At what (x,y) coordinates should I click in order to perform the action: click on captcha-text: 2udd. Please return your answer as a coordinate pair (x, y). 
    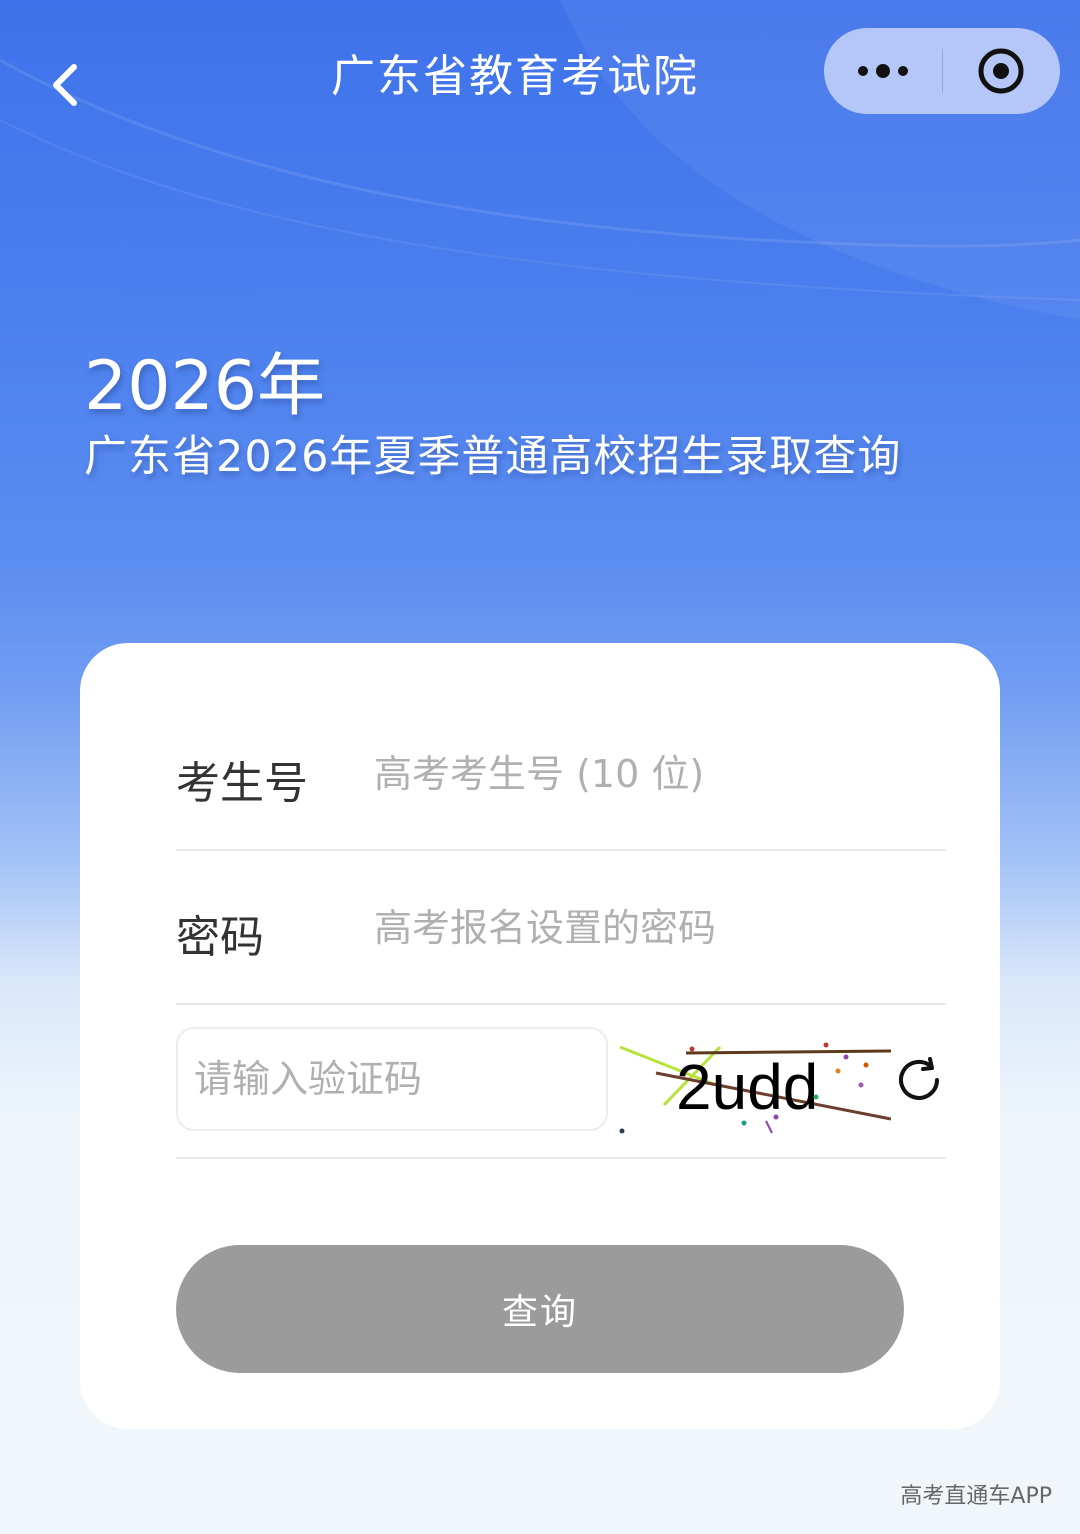
    Looking at the image, I should click on (747, 1087).